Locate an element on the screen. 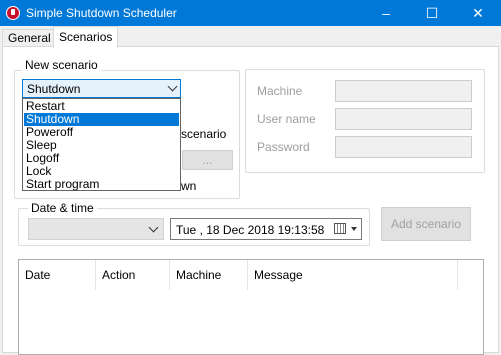  calendar-icon is located at coordinates (340, 228).